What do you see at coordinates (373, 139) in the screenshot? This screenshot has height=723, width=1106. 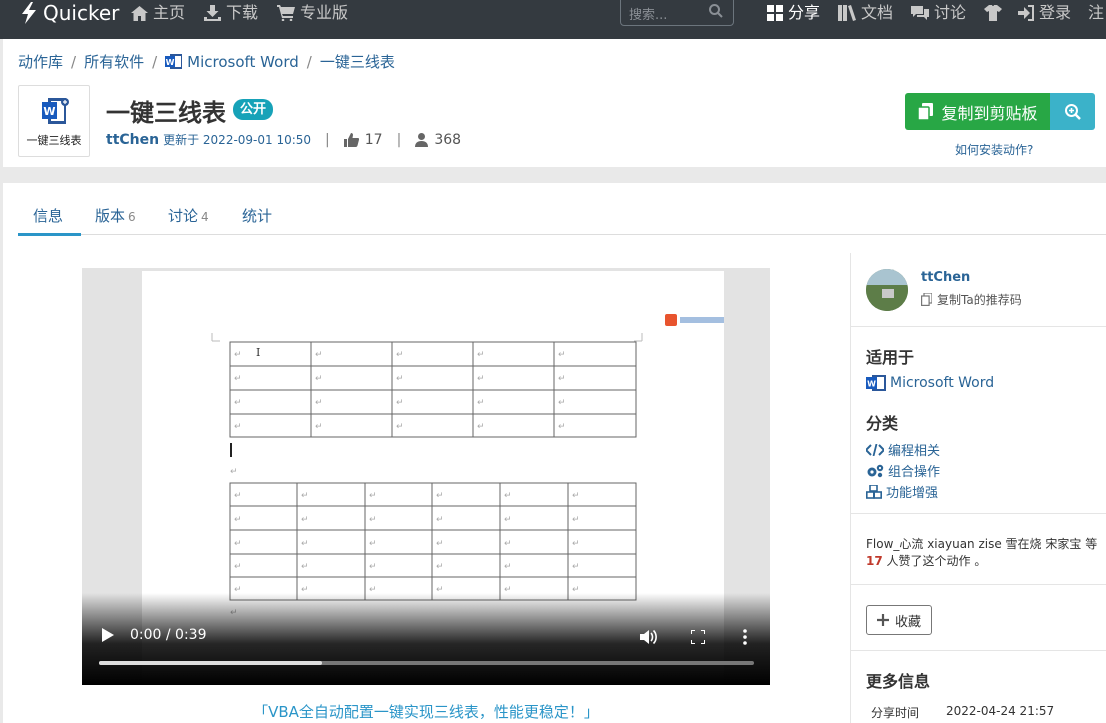 I see `likes-count: 17` at bounding box center [373, 139].